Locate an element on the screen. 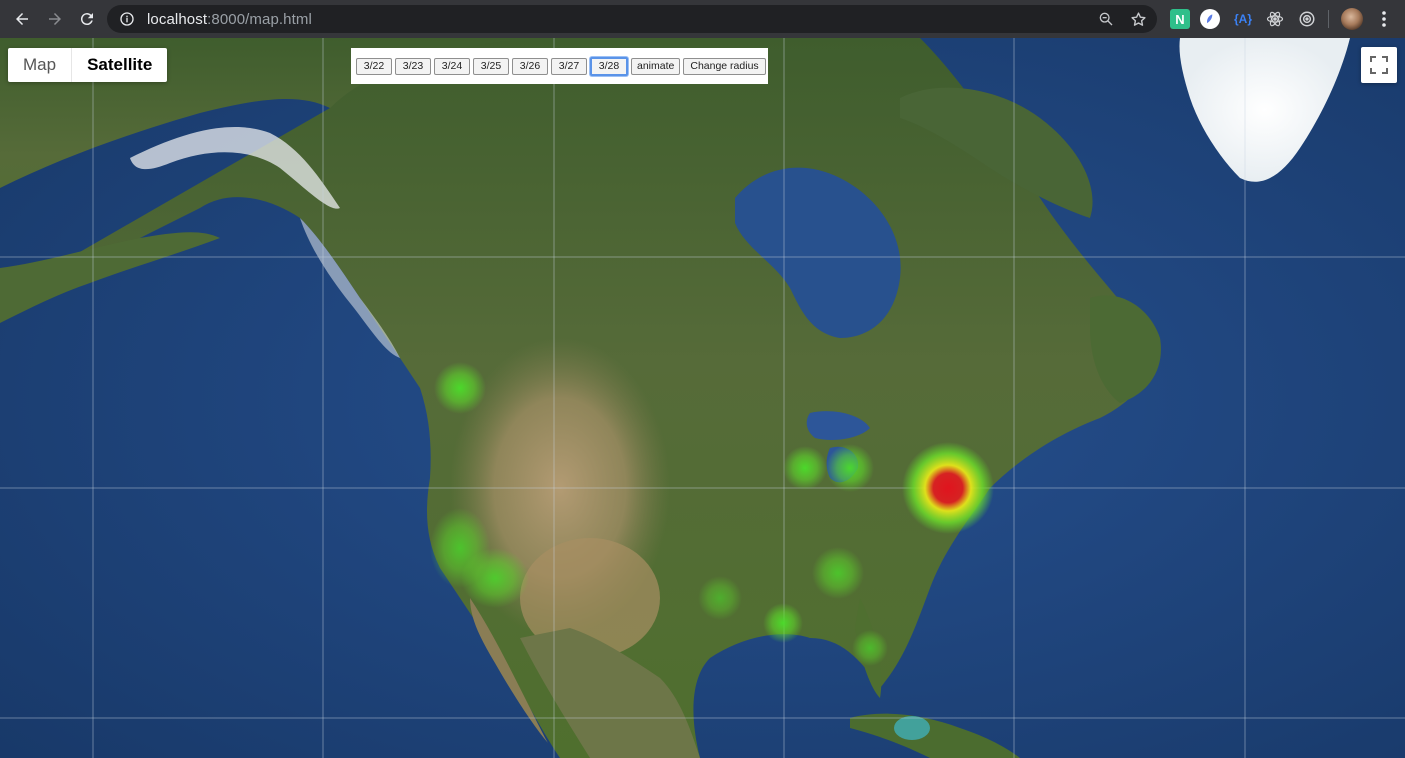 The image size is (1405, 758). change-radius-button: Change radius is located at coordinates (724, 66).